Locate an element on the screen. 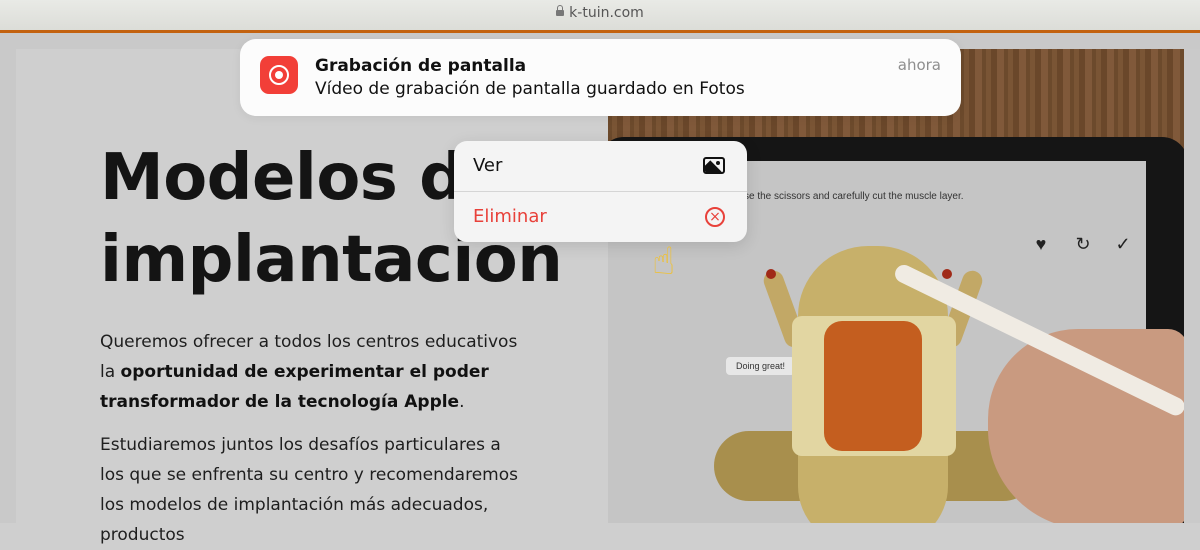 The image size is (1200, 550). x-circle-icon: × is located at coordinates (715, 217).